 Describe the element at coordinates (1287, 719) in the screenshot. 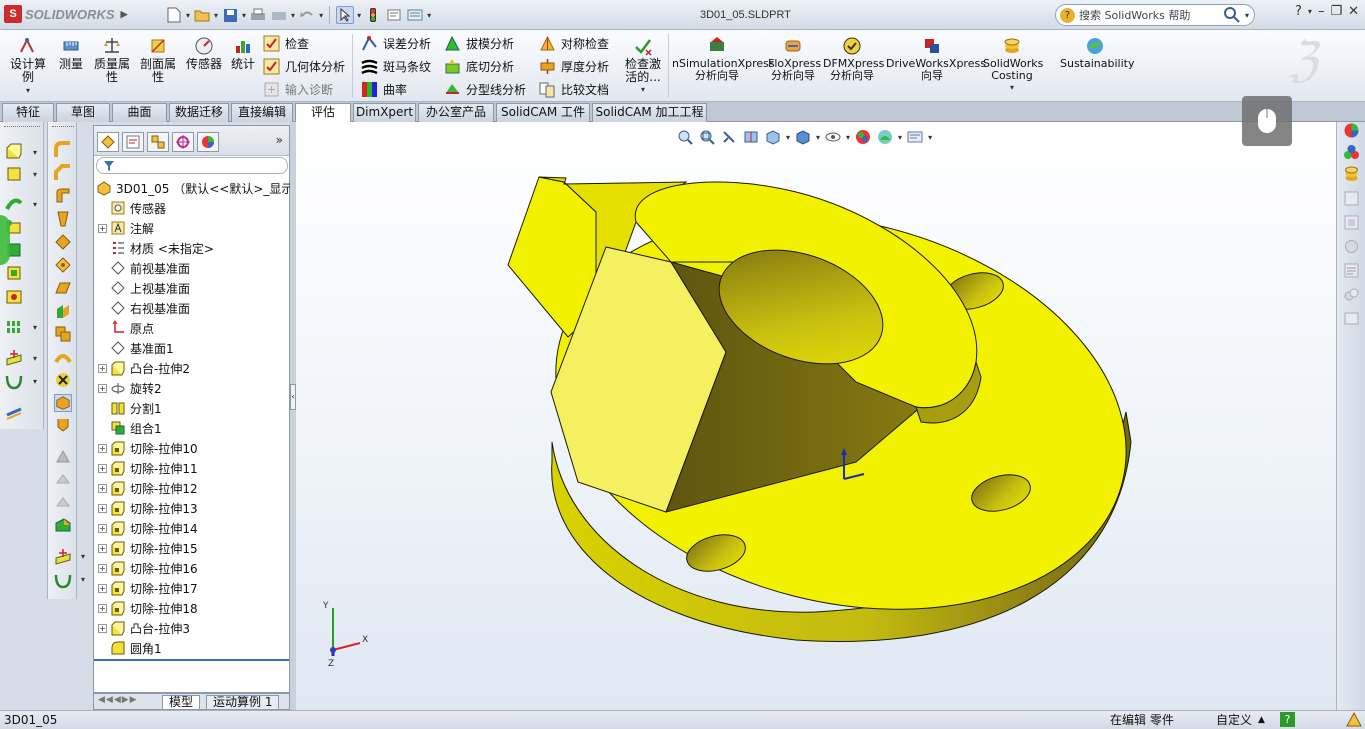

I see `status-help-icon: ?` at that location.